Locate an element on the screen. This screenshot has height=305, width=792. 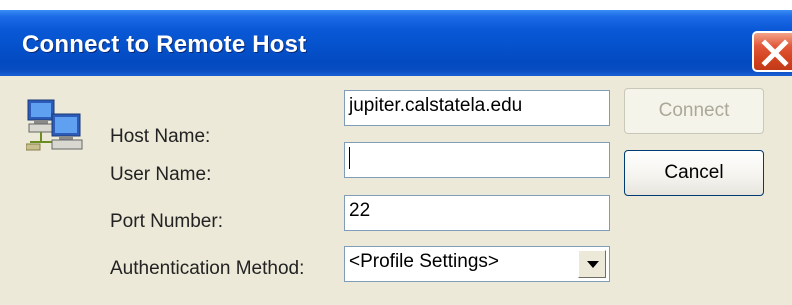
auth-method-select: <Profile Settings> is located at coordinates (477, 264).